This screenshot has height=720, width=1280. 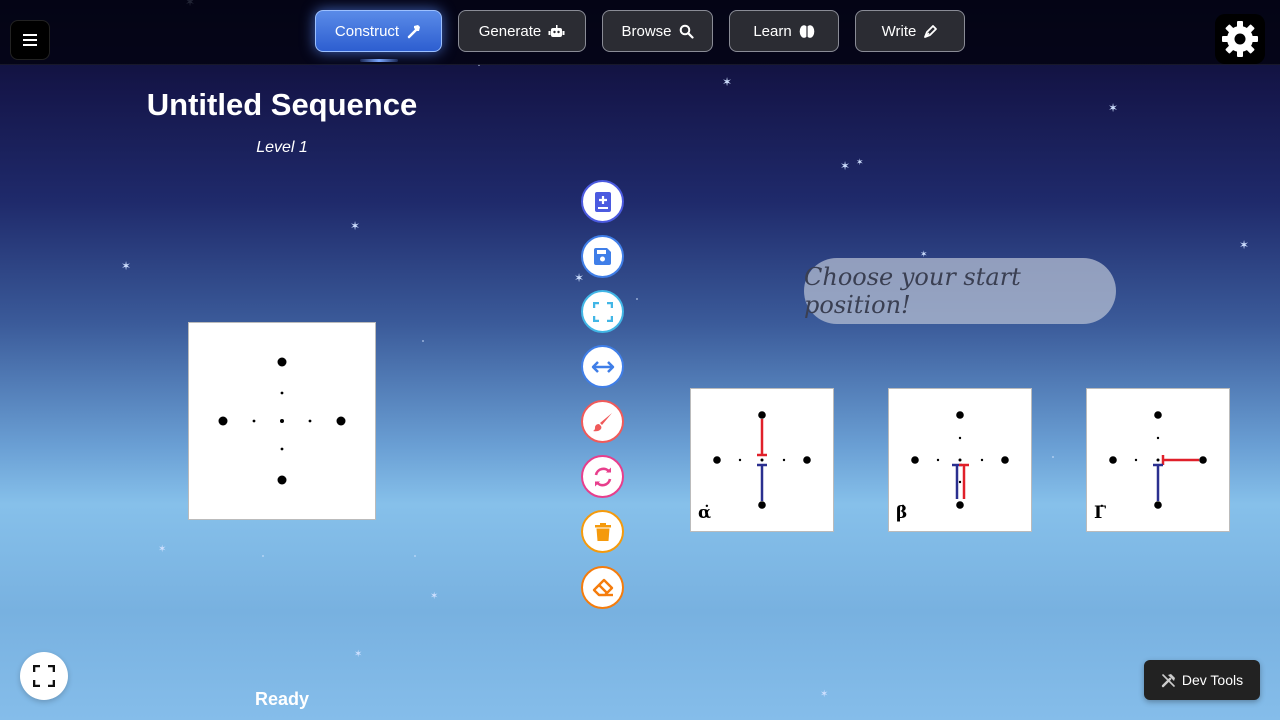 I want to click on expand-icon, so click(x=602, y=311).